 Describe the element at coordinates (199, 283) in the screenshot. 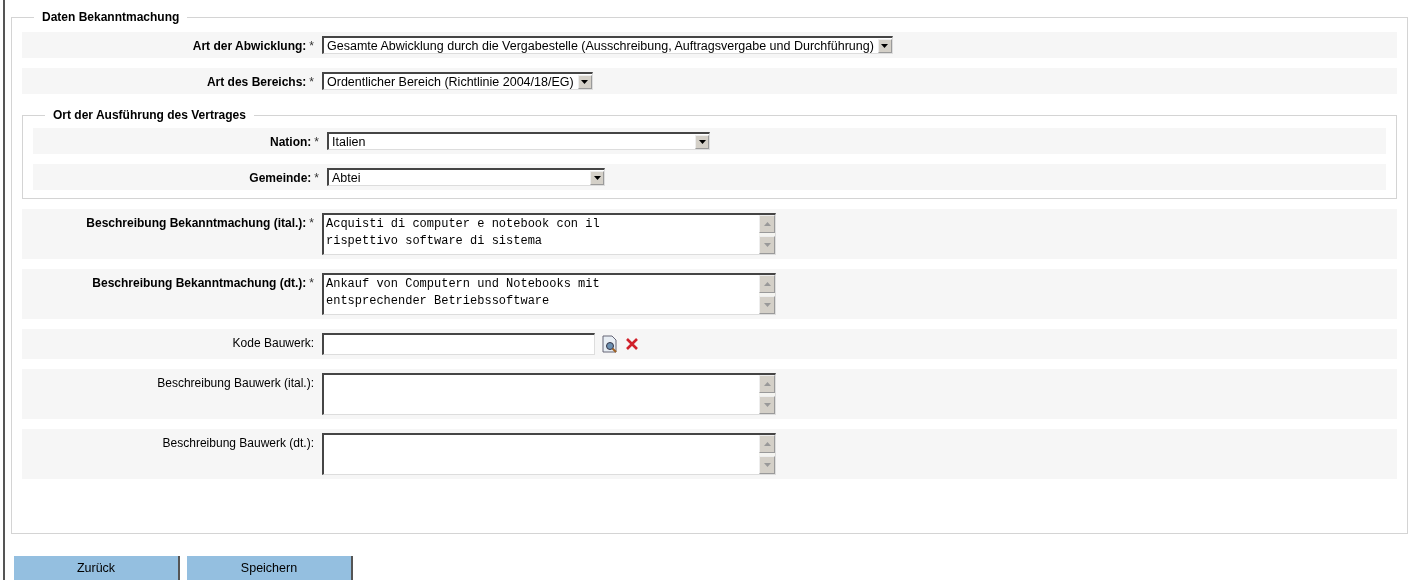

I see `field-label: Beschreibung Bekanntmachung (dt.):` at that location.